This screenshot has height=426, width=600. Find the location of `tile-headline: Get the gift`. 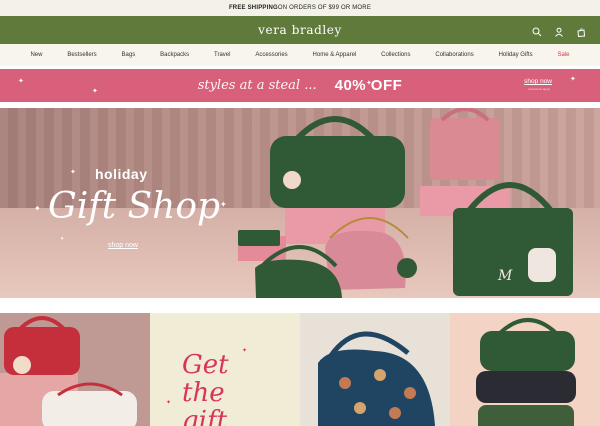

tile-headline: Get the gift is located at coordinates (205, 388).